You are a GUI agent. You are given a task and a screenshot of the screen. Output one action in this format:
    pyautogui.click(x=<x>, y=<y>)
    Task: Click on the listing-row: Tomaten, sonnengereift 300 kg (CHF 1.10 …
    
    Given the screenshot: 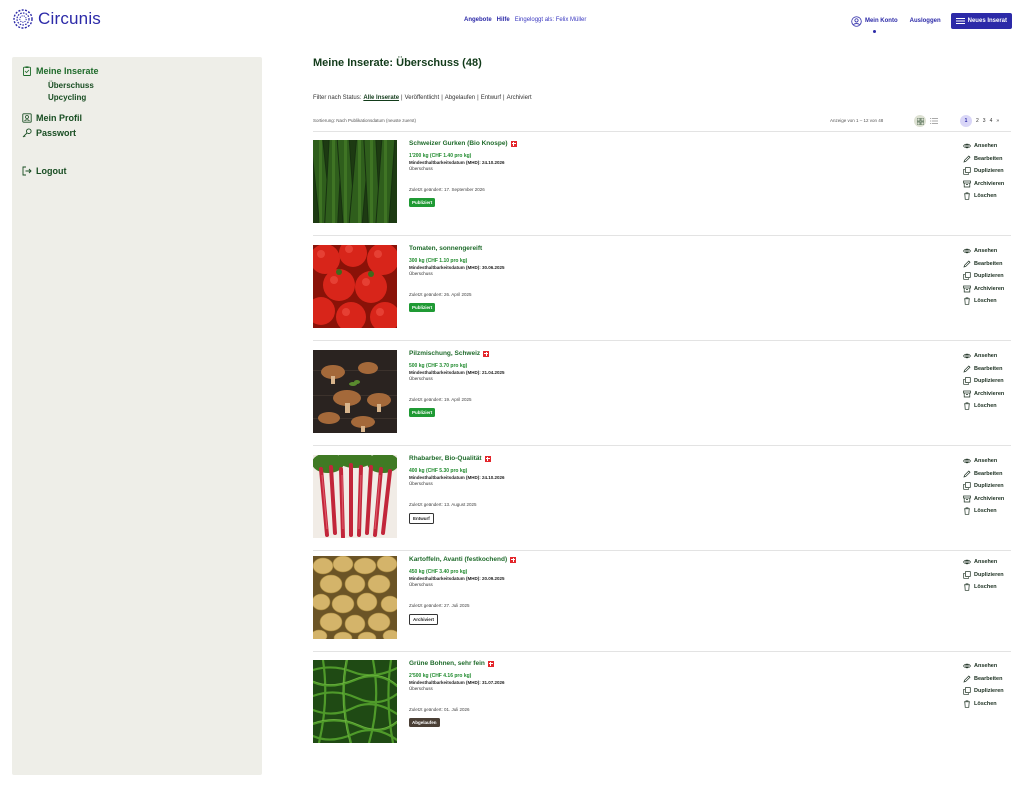 What is the action you would take?
    pyautogui.click(x=662, y=288)
    